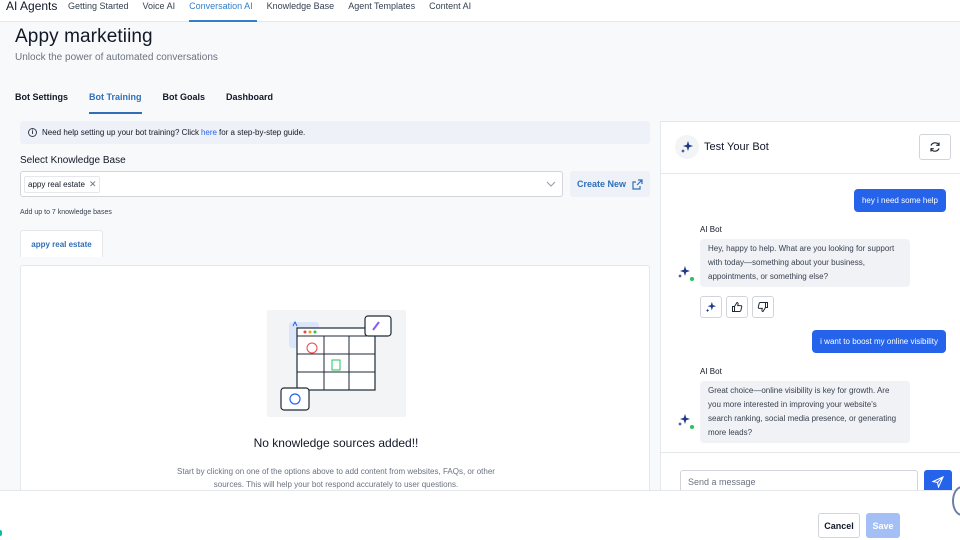 The image size is (960, 540). I want to click on thumbs-down-button, so click(763, 307).